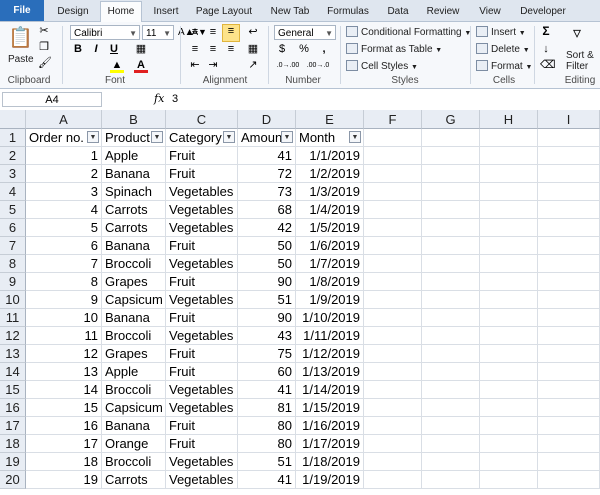  Describe the element at coordinates (253, 49) in the screenshot. I see `merge-cells-icon: ▦` at that location.